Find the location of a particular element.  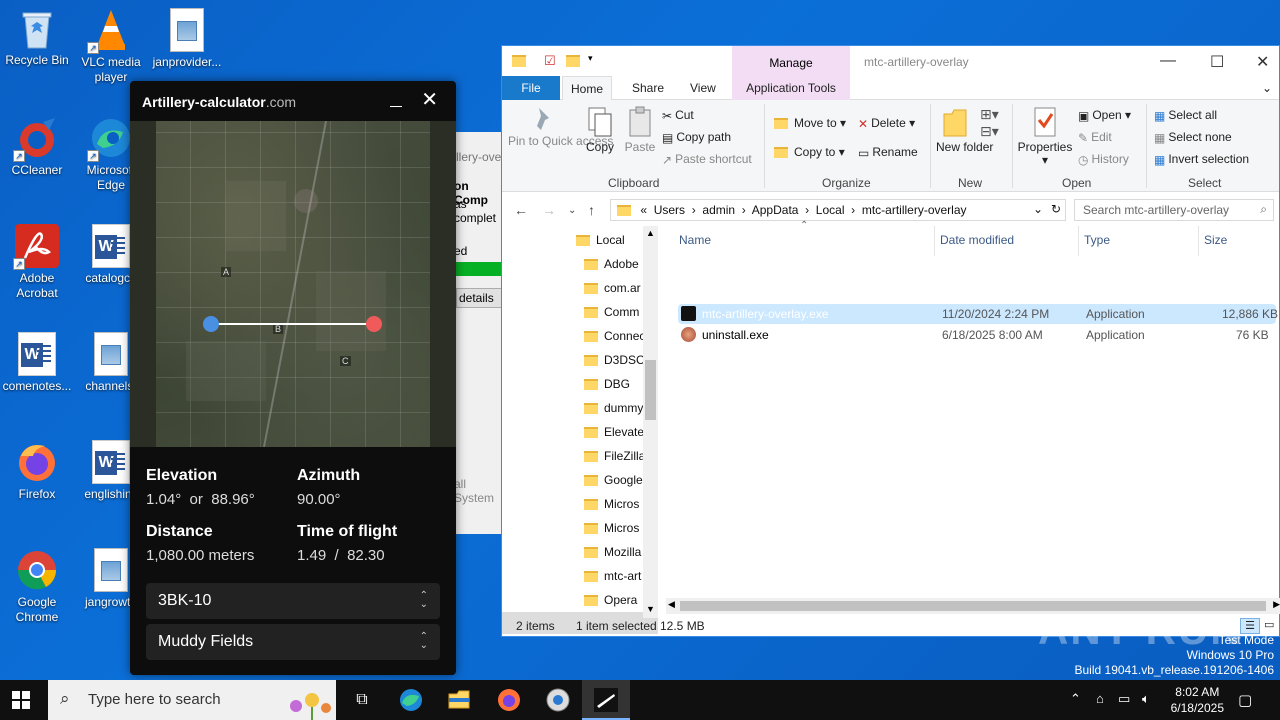

breadcrumb-current: mtc-artillery-overlay is located at coordinates (914, 210).